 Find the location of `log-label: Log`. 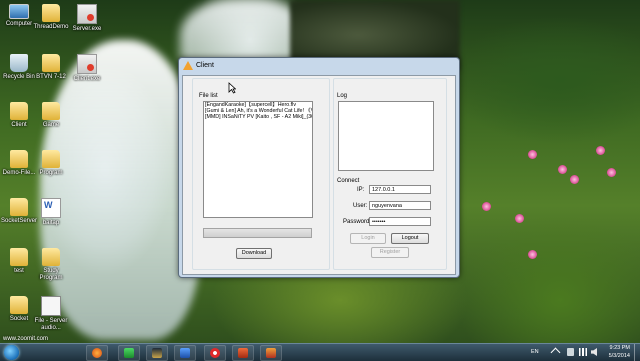

log-label: Log is located at coordinates (342, 96).